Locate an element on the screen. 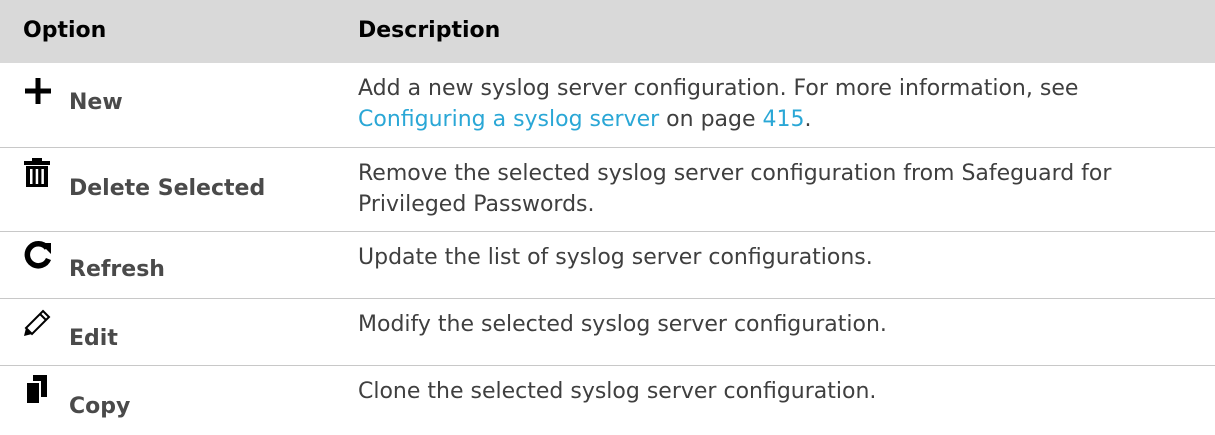 This screenshot has height=435, width=1215. link-page-415: 415 is located at coordinates (784, 119).